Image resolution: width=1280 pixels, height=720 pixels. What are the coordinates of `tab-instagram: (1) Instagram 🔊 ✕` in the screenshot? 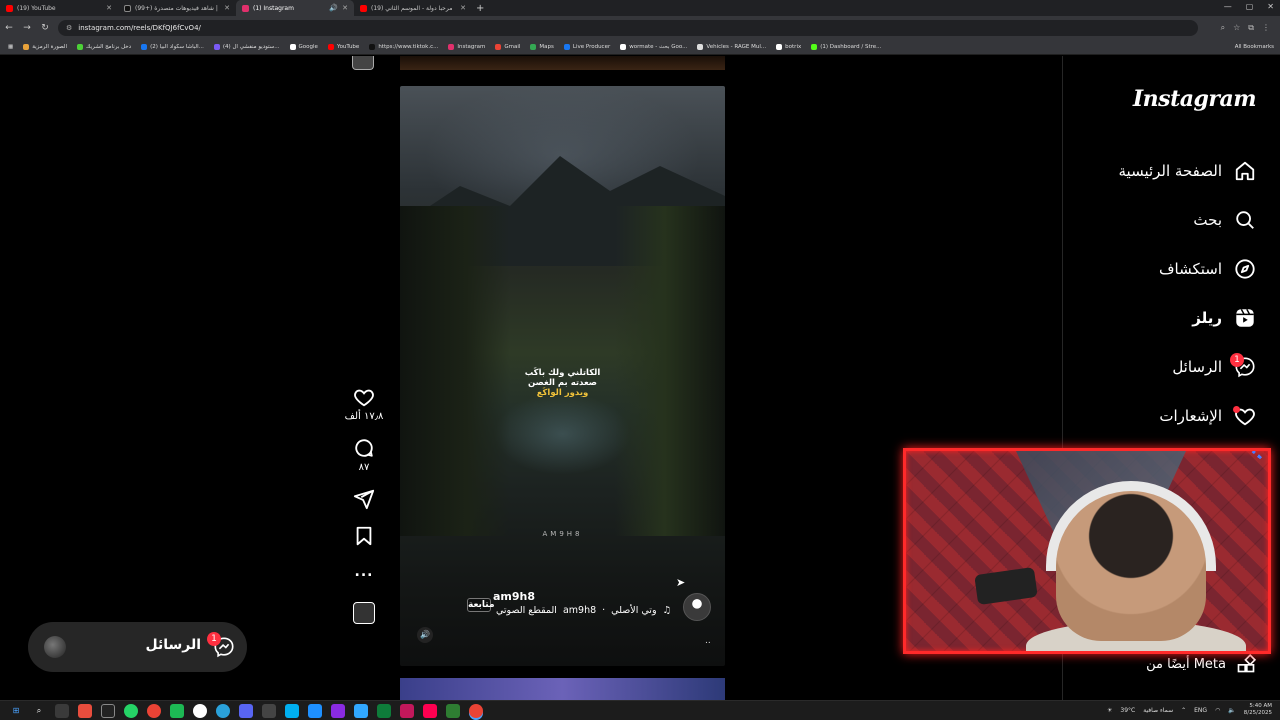 It's located at (295, 8).